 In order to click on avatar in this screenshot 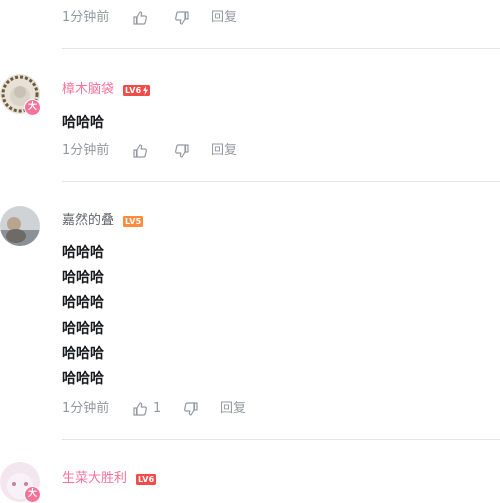, I will do `click(20, 226)`.